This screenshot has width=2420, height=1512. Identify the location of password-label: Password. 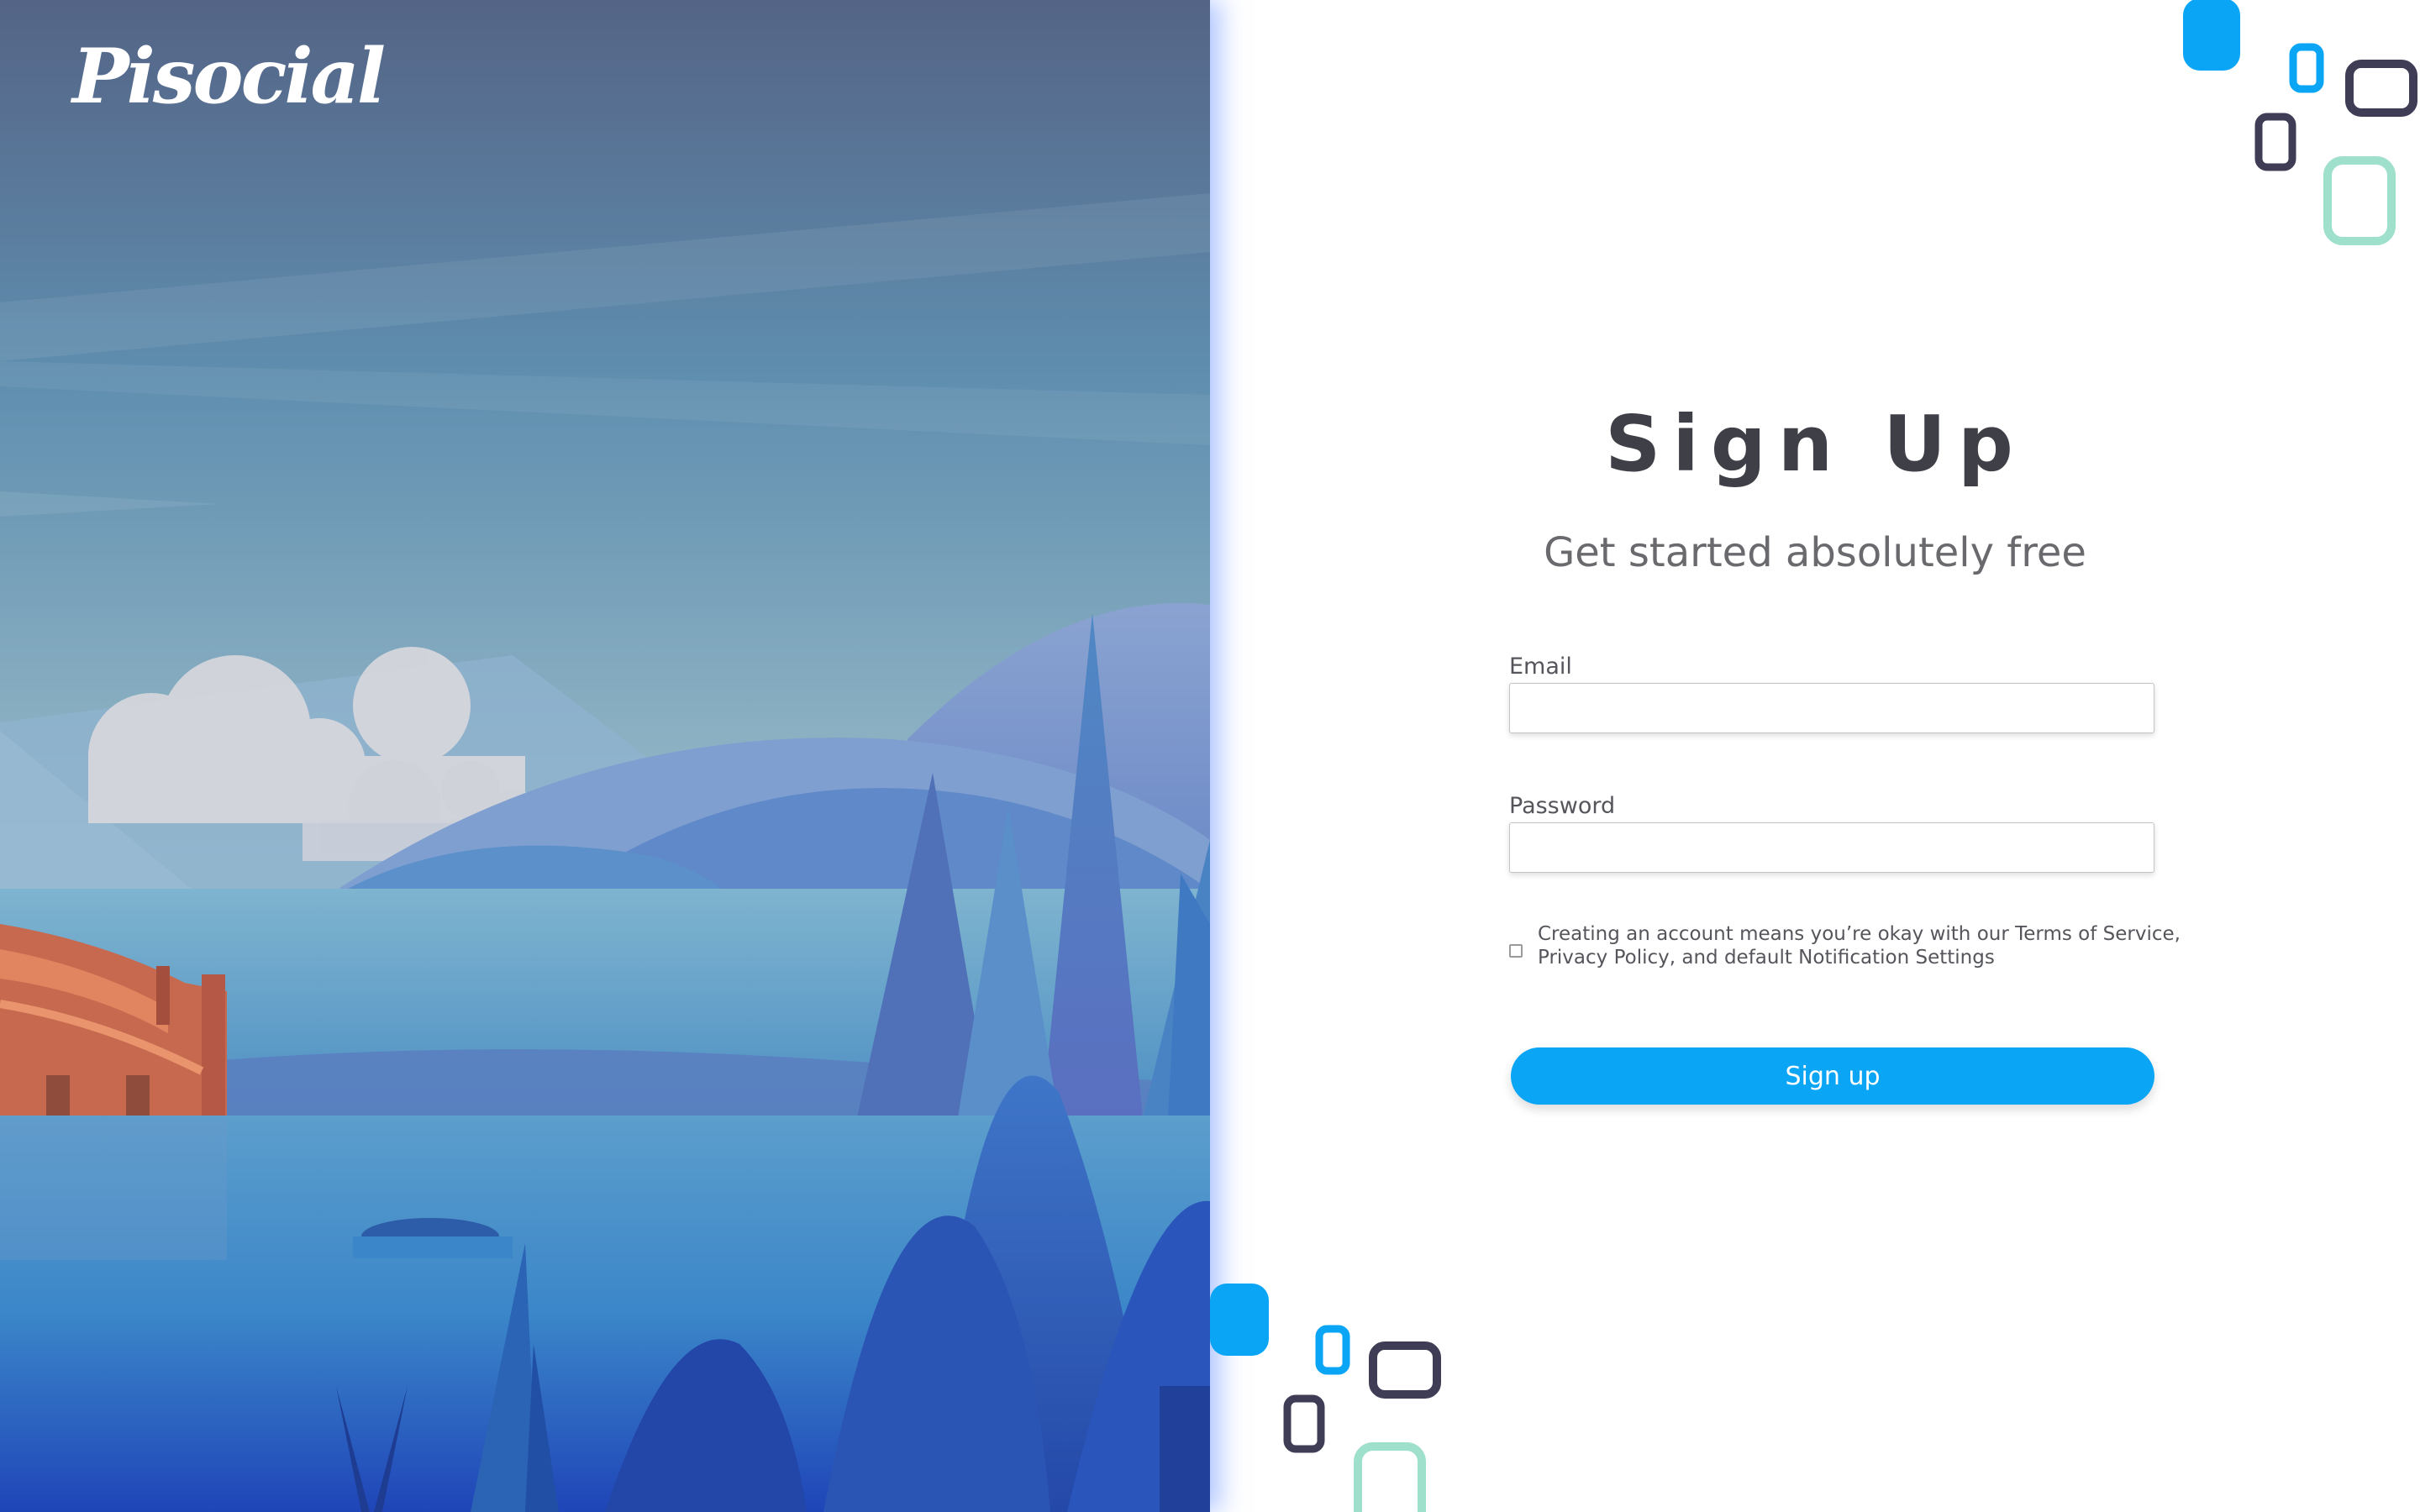
(1562, 806).